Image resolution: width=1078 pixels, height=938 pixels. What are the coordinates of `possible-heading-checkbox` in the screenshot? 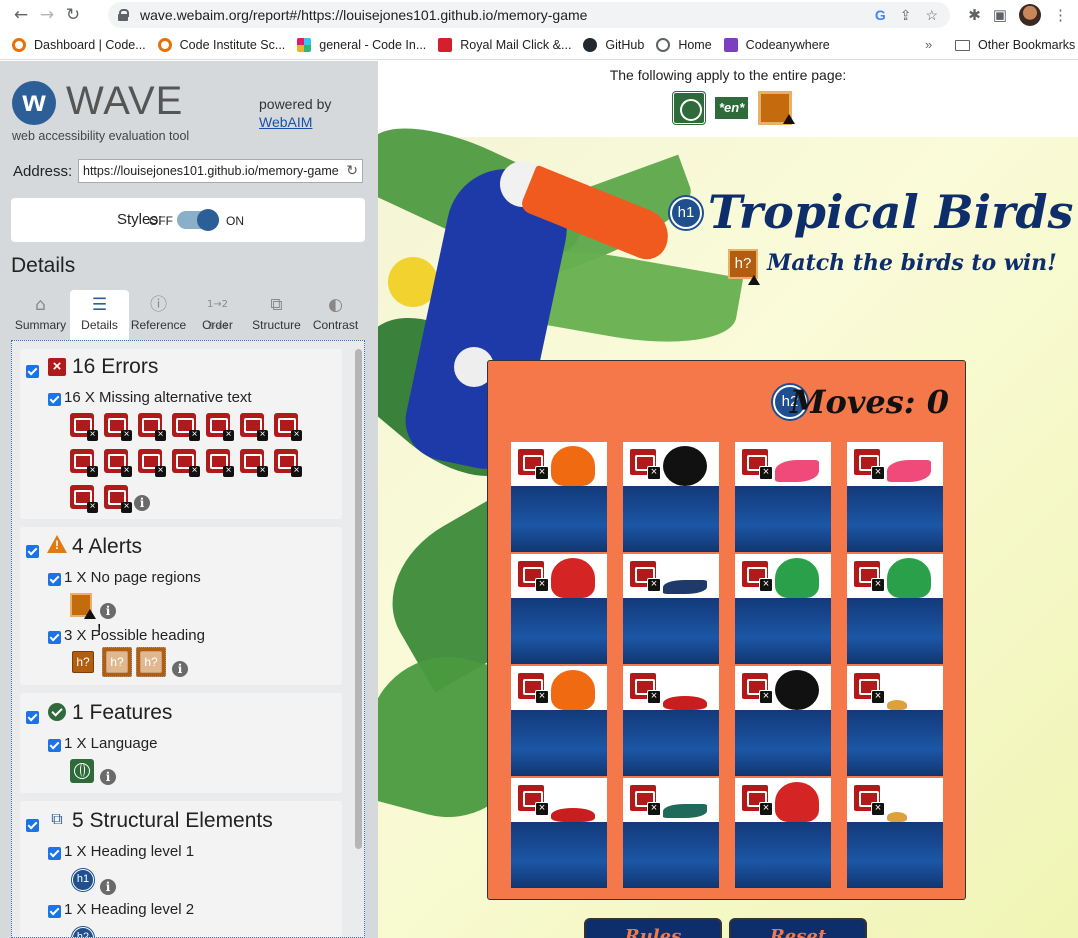 It's located at (54, 637).